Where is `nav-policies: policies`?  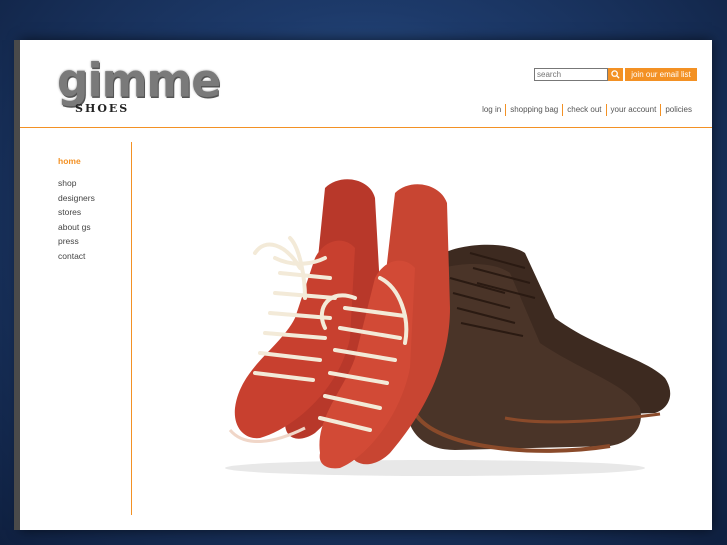 nav-policies: policies is located at coordinates (678, 110).